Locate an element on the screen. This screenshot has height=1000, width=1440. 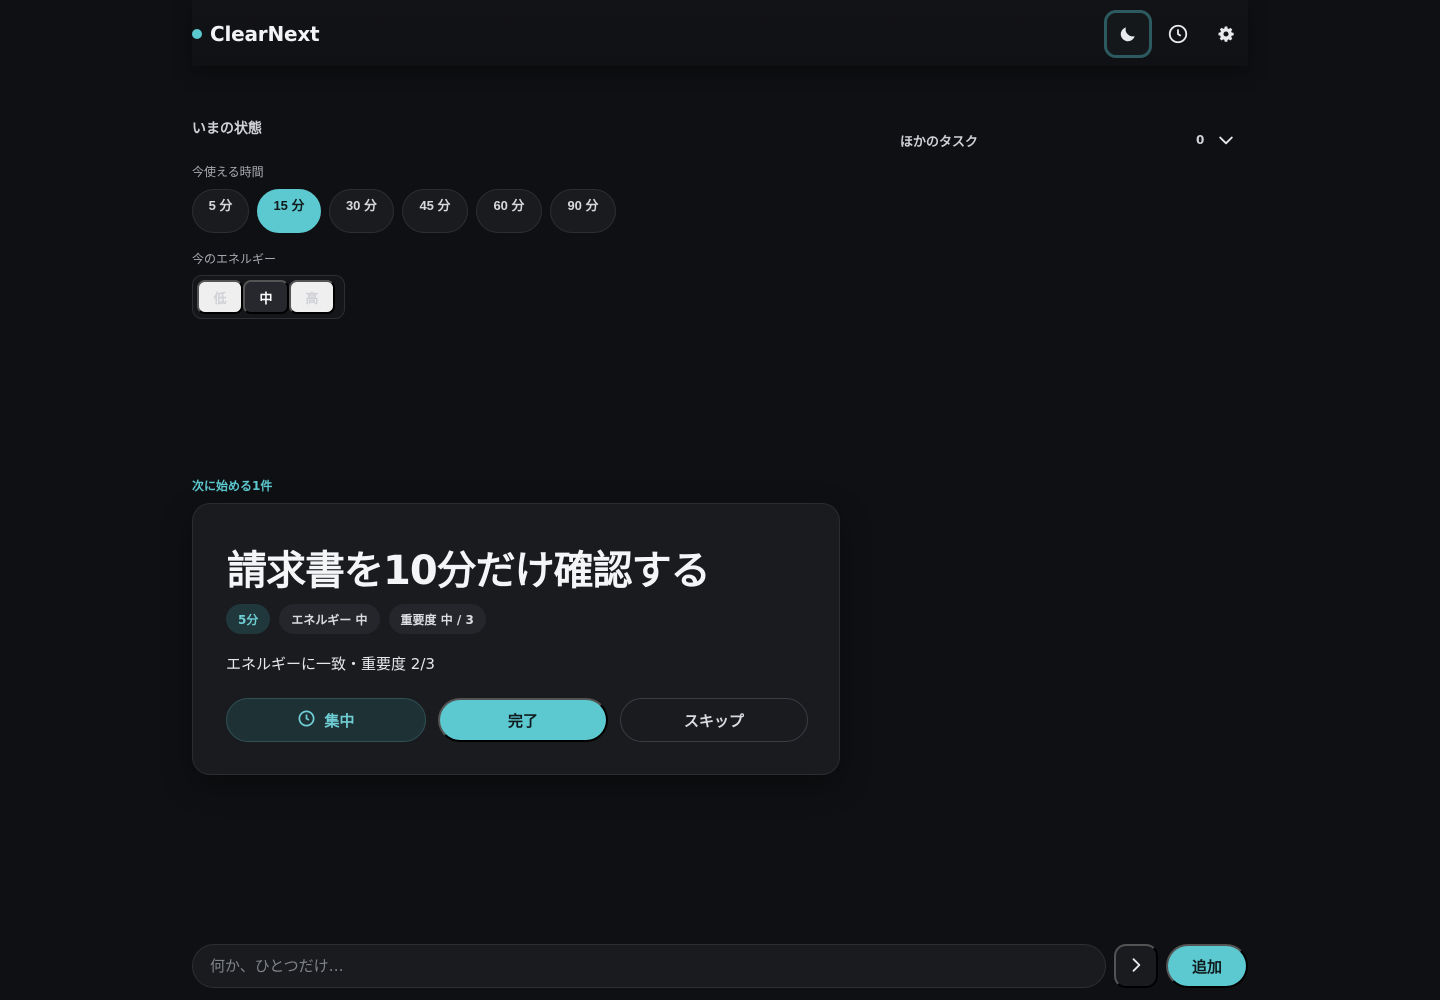
theme-toggle-button is located at coordinates (1128, 34).